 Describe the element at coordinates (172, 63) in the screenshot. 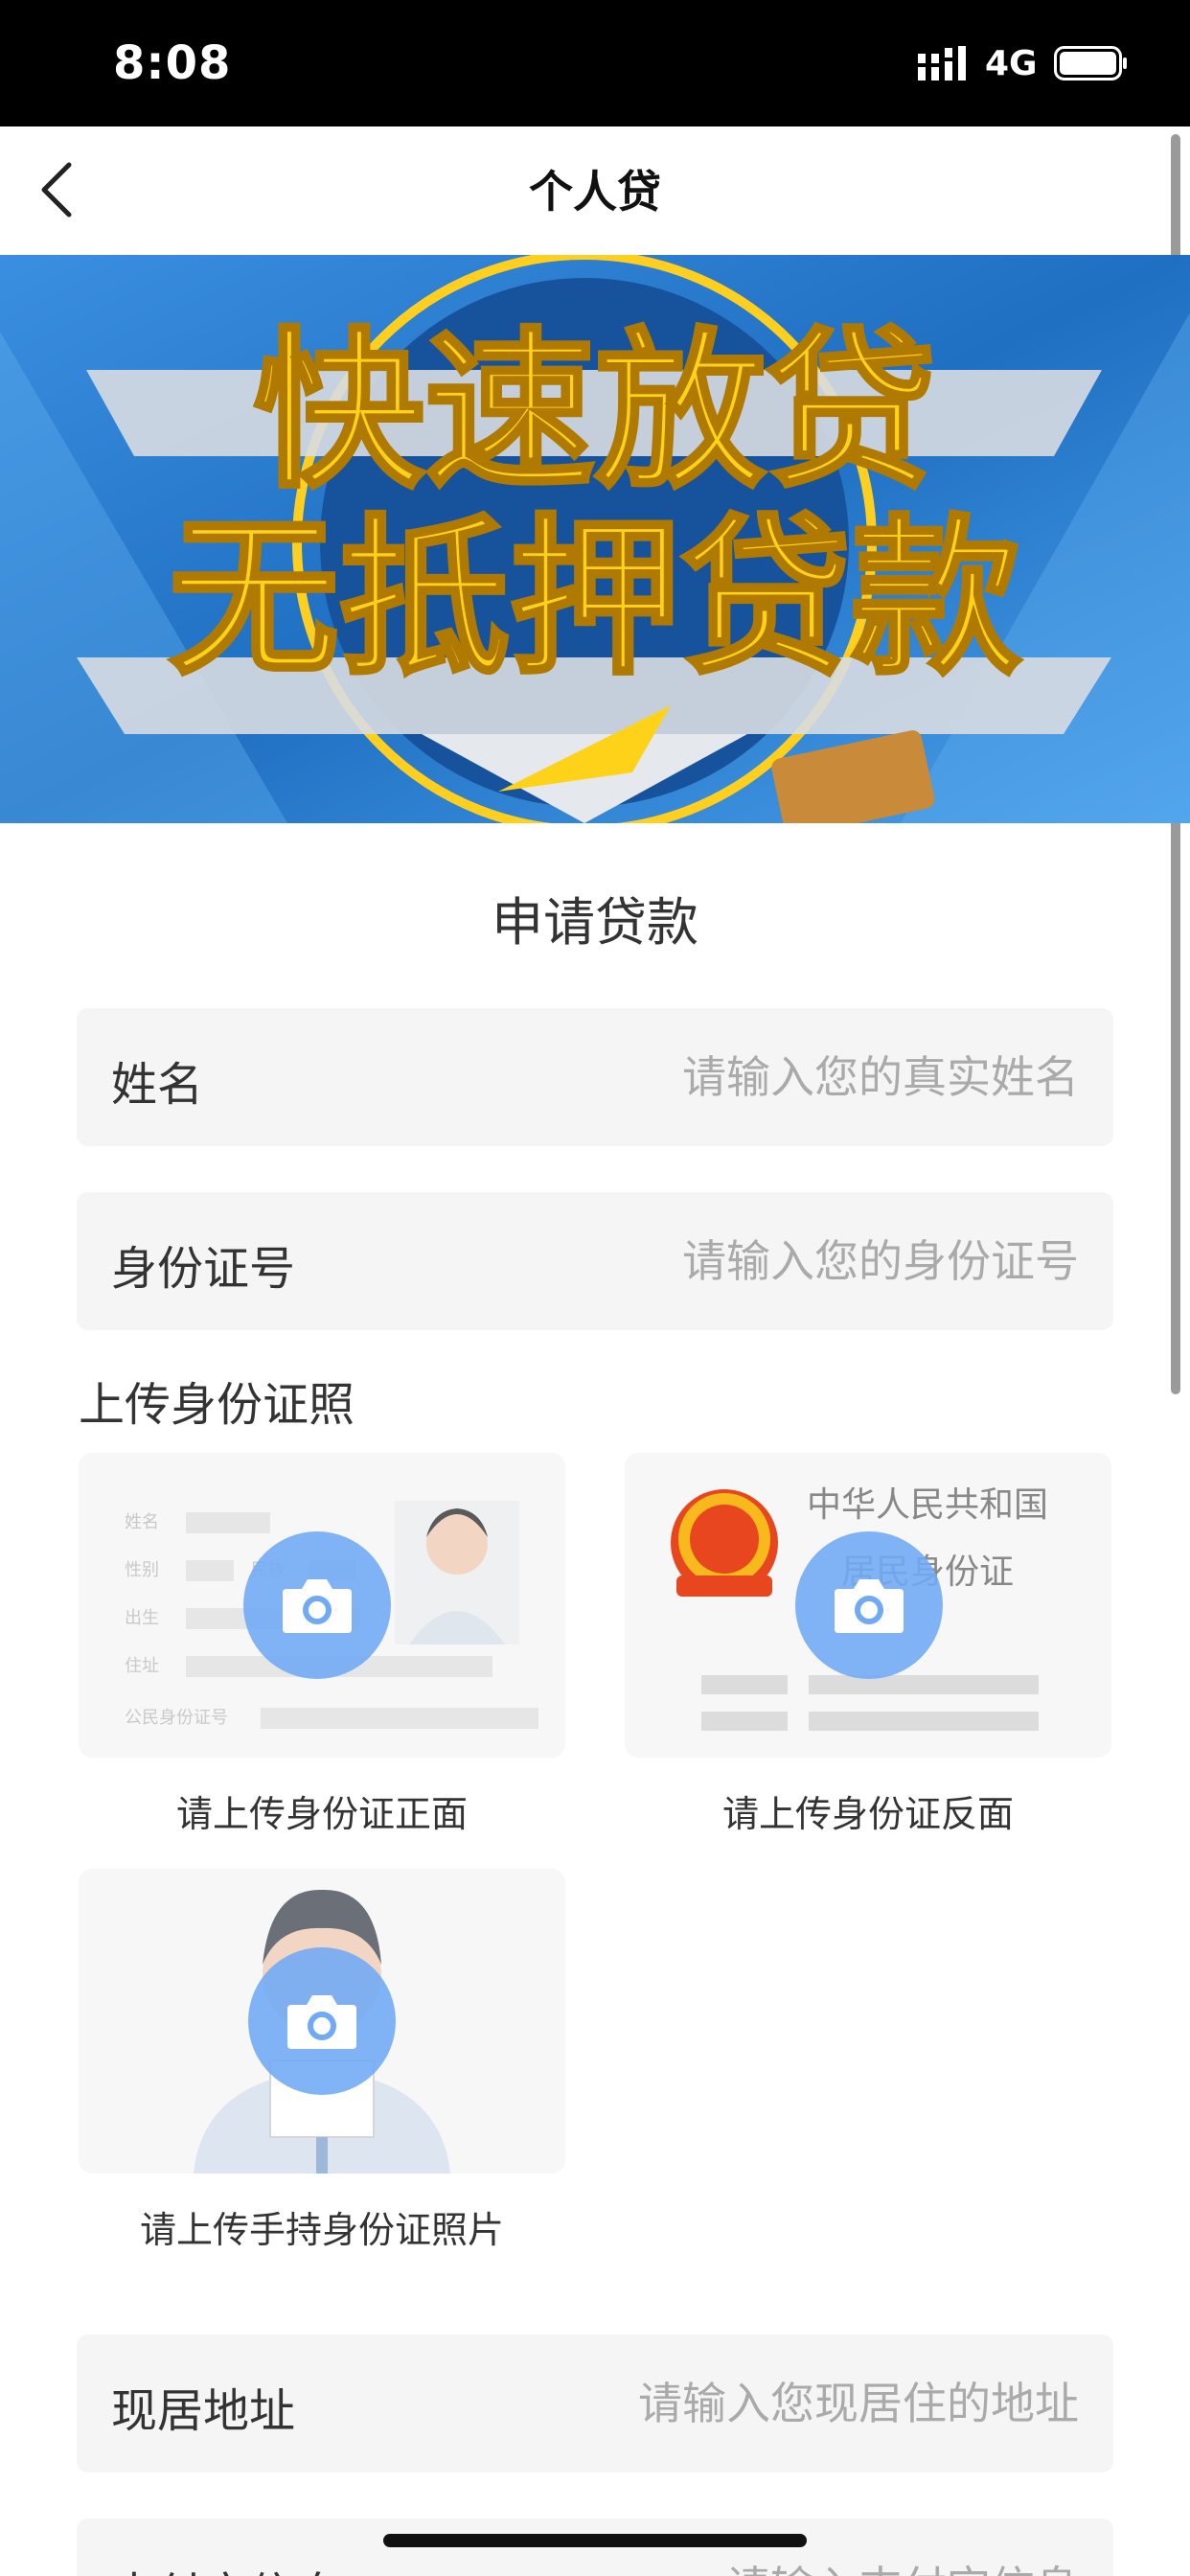

I see `status-time: 8:08` at that location.